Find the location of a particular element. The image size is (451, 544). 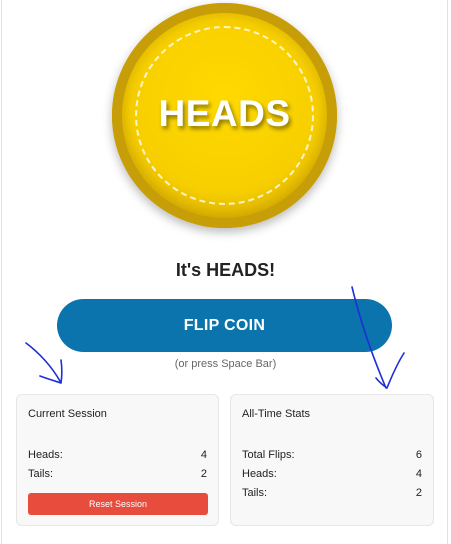

right-arrow-icon is located at coordinates (378, 337).